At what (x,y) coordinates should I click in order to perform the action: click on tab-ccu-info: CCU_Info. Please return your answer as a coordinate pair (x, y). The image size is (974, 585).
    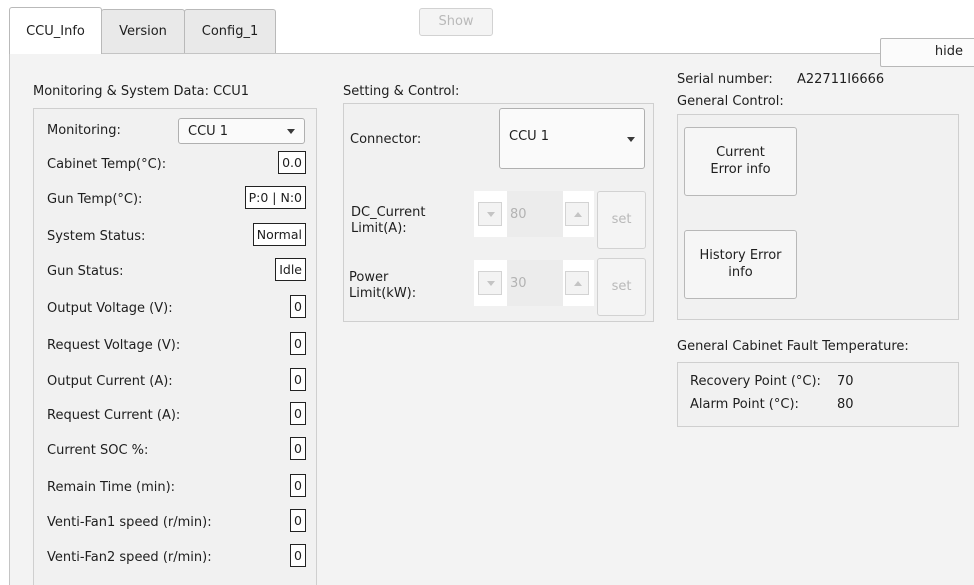
    Looking at the image, I should click on (55, 30).